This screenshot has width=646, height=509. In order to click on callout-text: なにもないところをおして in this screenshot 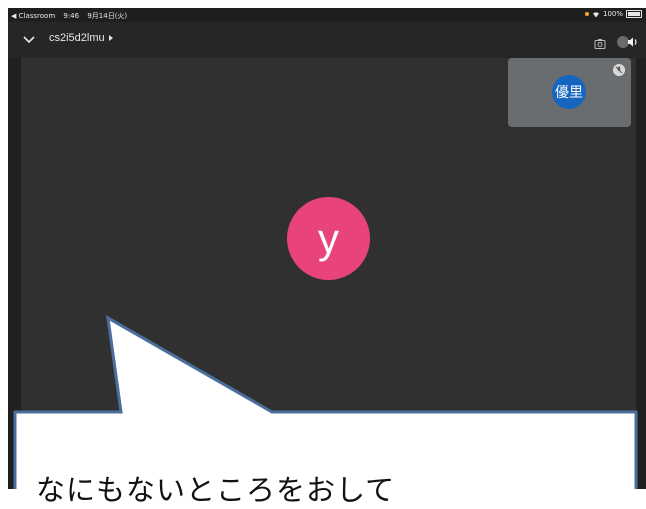, I will do `click(216, 490)`.